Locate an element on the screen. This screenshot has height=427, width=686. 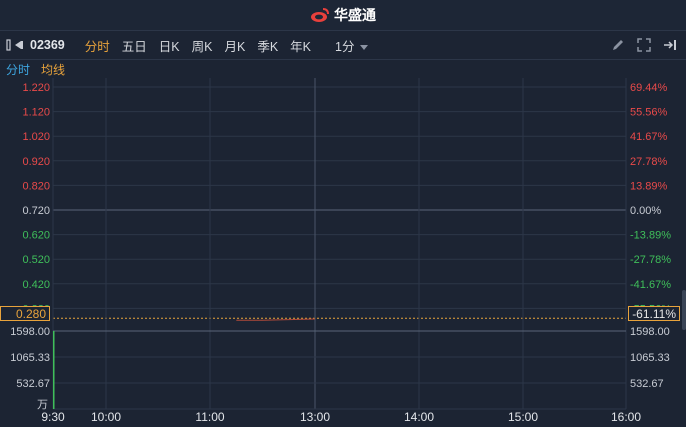
tab-five-day: 五日 is located at coordinates (134, 45).